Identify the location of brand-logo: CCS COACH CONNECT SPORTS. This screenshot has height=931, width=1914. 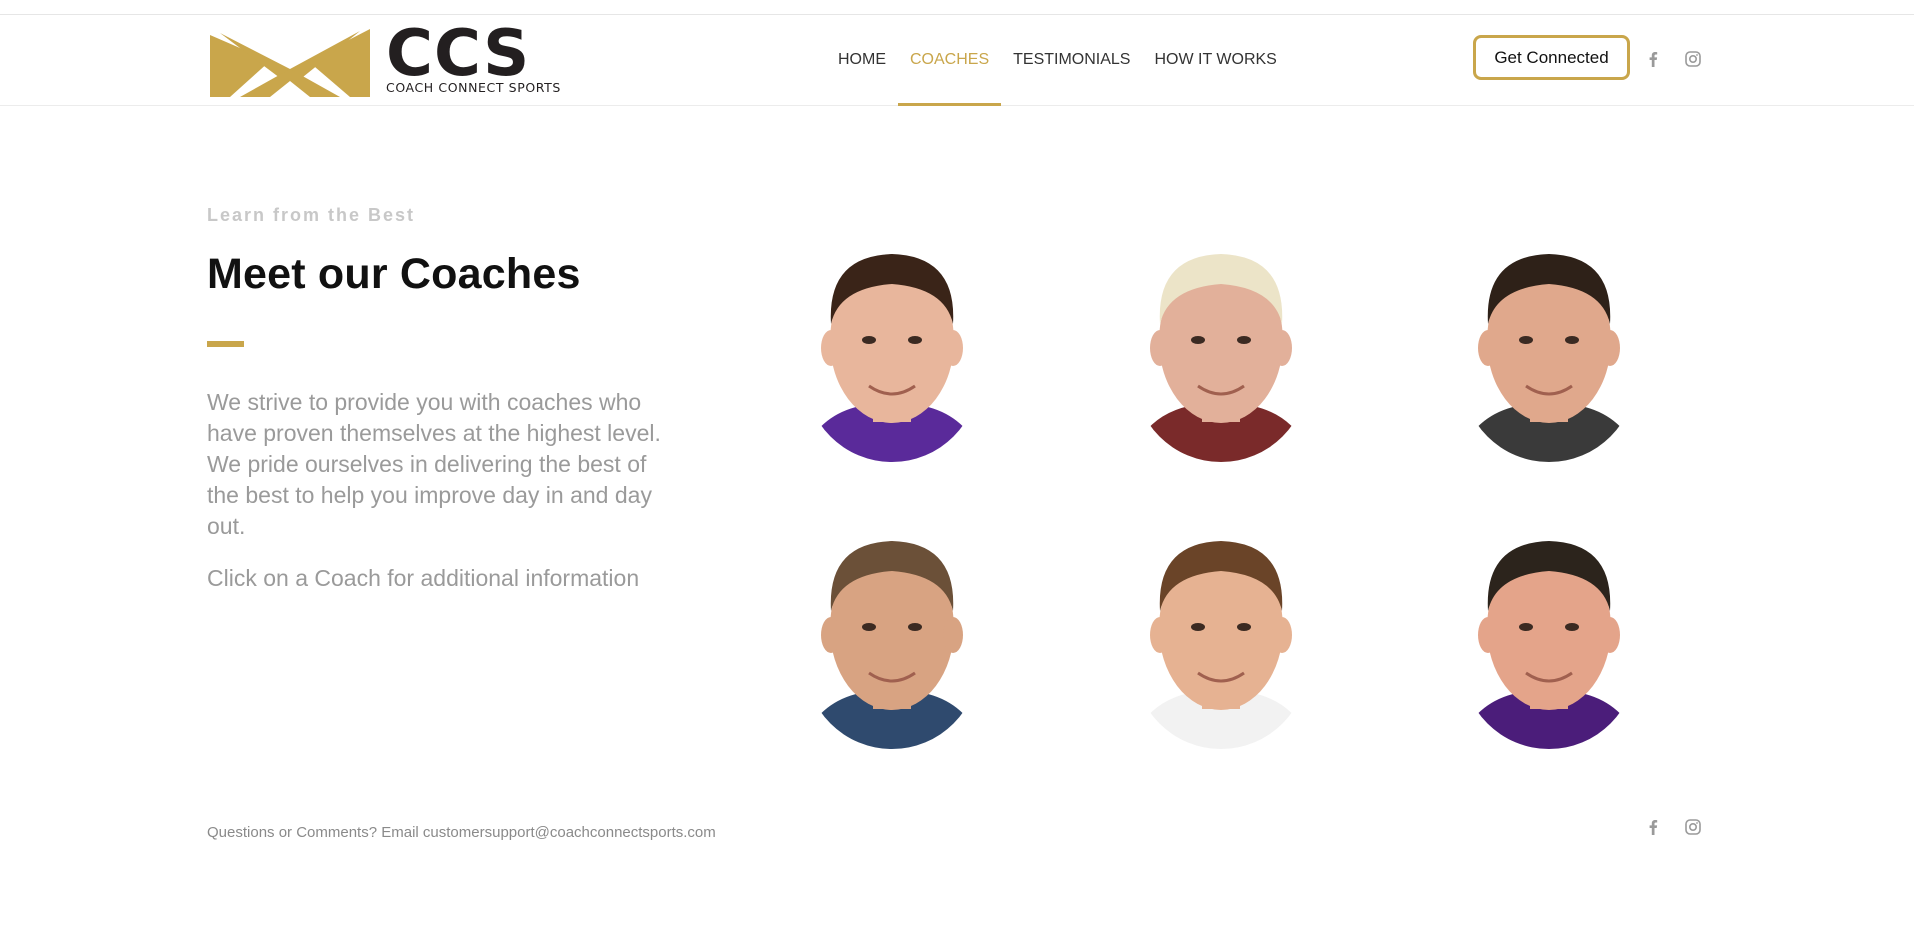
(395, 59).